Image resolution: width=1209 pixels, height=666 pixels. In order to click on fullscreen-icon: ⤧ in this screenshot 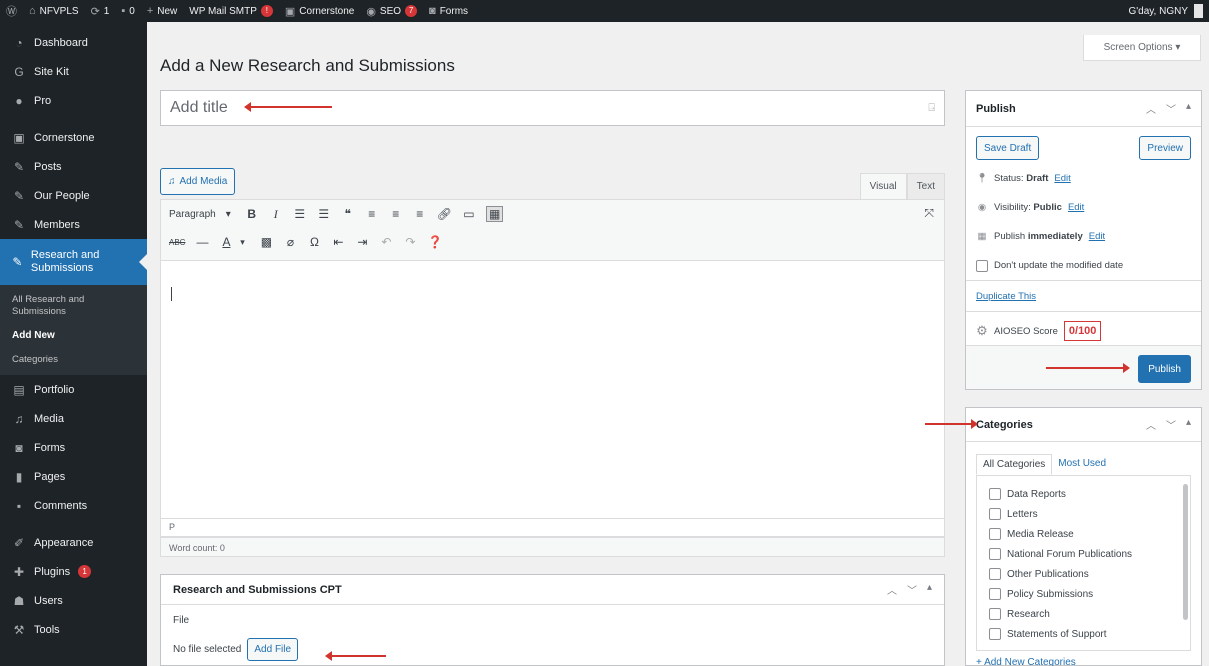, I will do `click(929, 213)`.